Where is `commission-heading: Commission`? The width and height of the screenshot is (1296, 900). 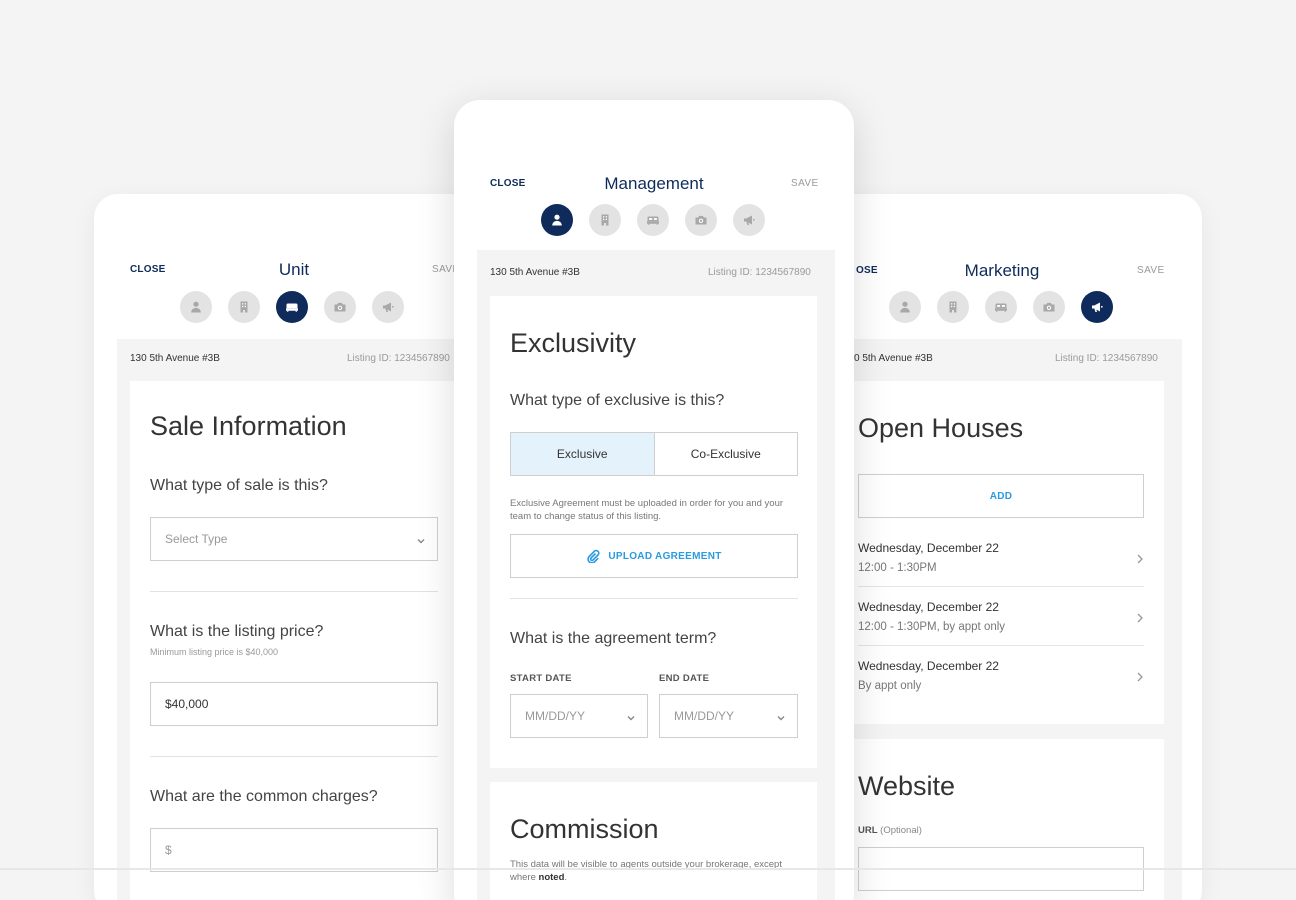 commission-heading: Commission is located at coordinates (584, 829).